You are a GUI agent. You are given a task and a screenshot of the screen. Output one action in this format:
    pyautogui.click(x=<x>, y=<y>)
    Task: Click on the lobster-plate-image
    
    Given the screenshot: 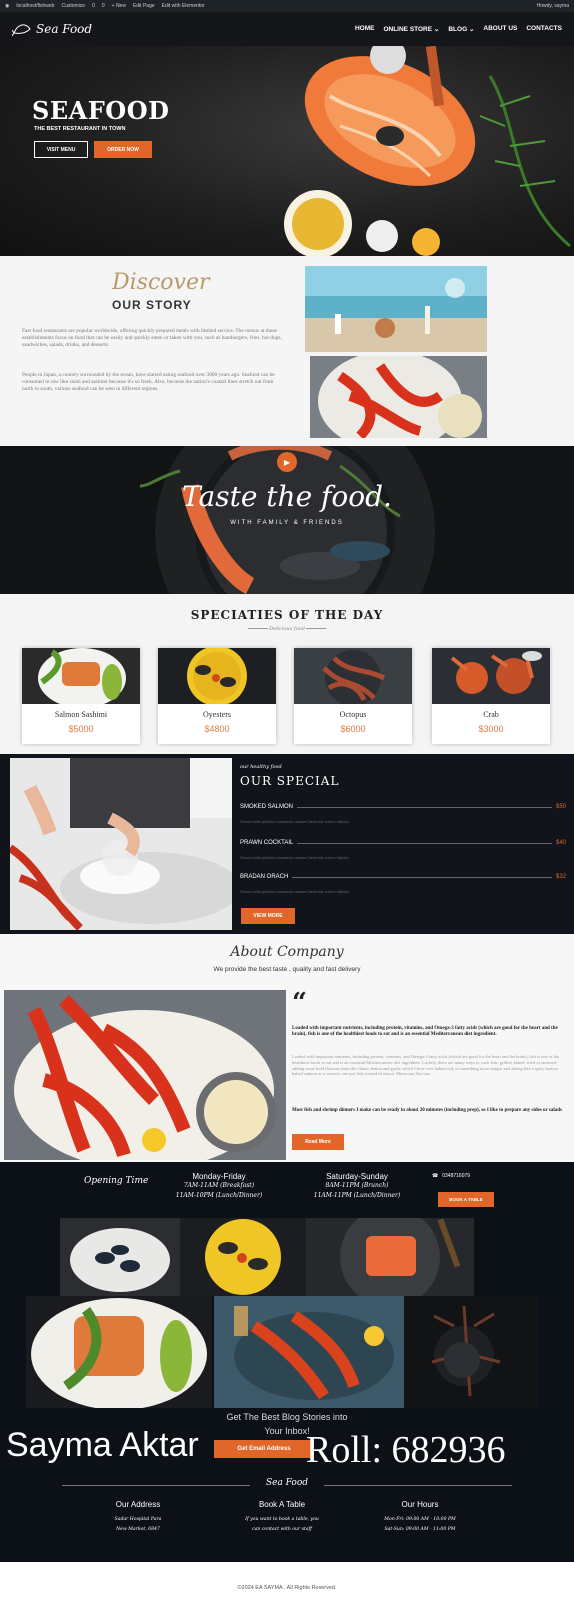 What is the action you would take?
    pyautogui.click(x=398, y=397)
    